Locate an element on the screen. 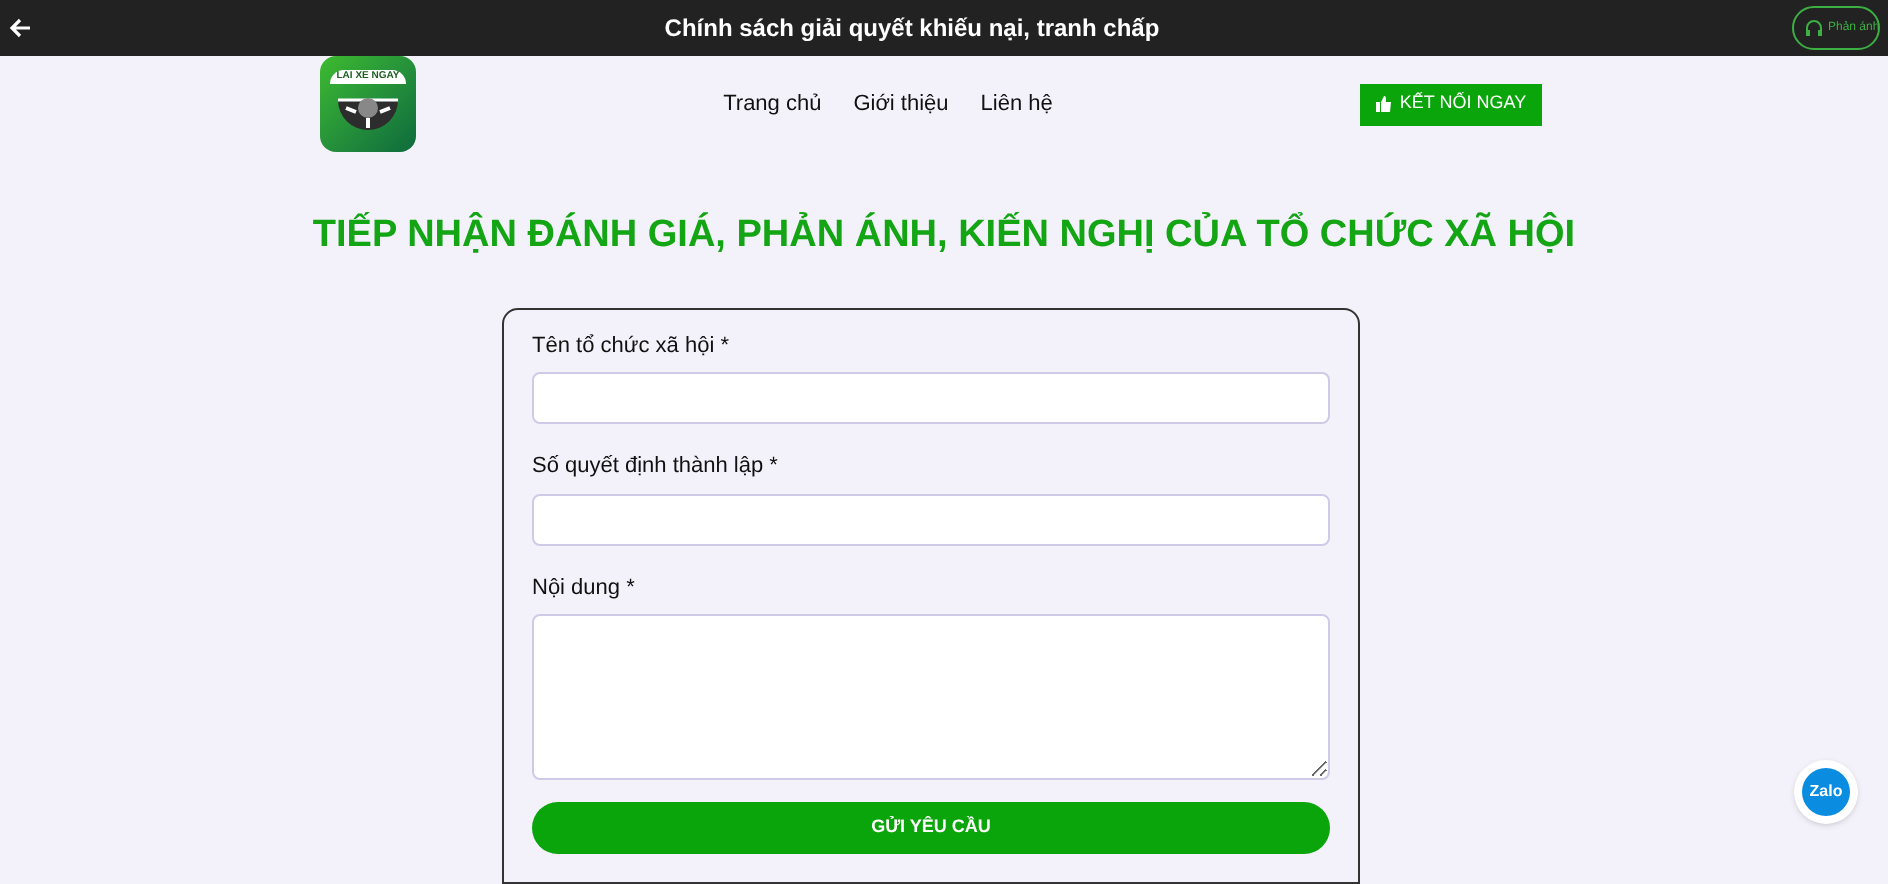 The width and height of the screenshot is (1888, 884). page-title: Chính sách giải quyết khiếu nại, tranh chấp is located at coordinates (912, 29).